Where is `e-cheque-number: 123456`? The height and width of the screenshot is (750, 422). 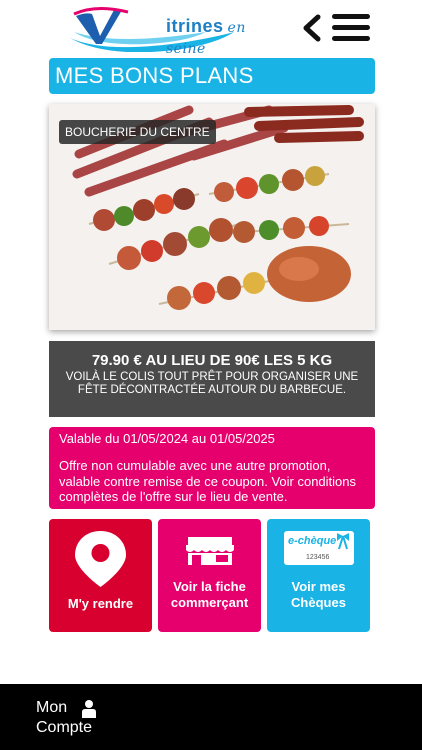
e-cheque-number: 123456 is located at coordinates (318, 557).